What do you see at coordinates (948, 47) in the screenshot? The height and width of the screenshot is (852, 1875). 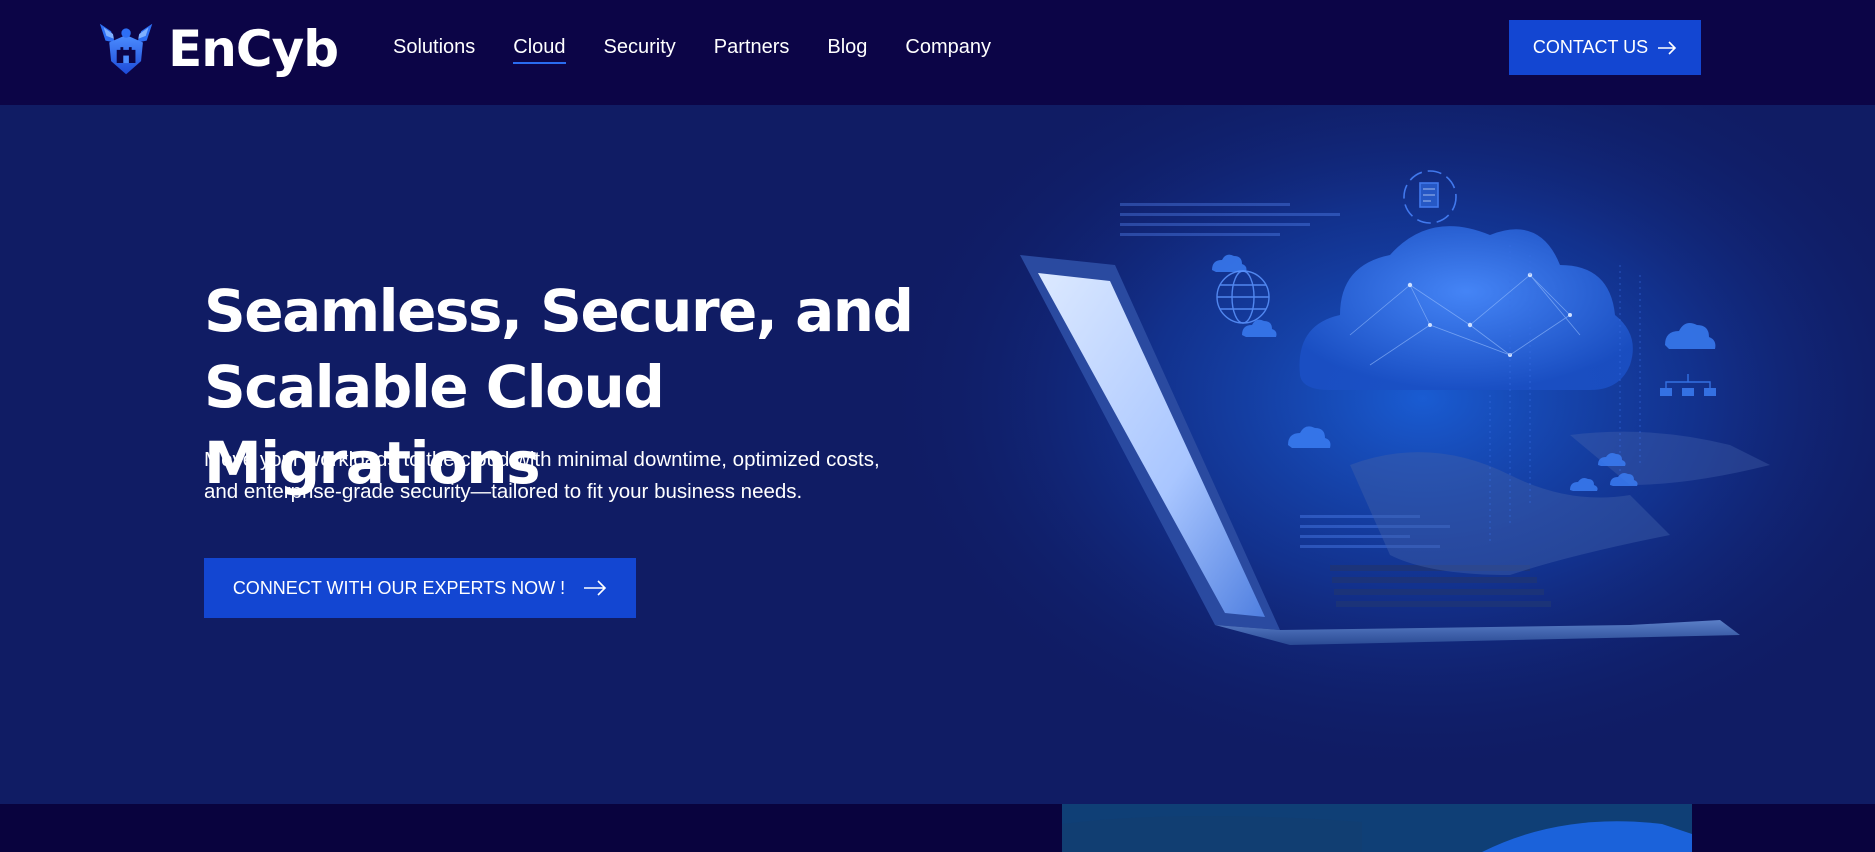 I see `nav-company: Company` at bounding box center [948, 47].